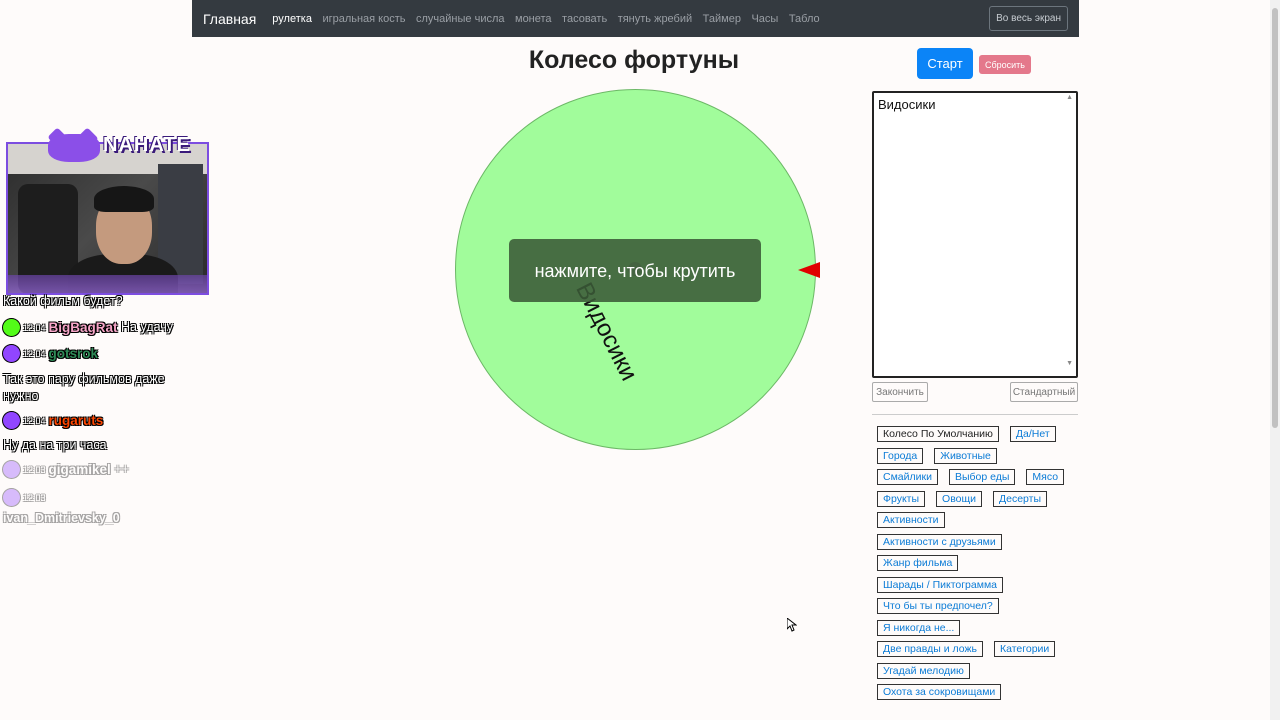  Describe the element at coordinates (907, 104) in the screenshot. I see `entries-text: Видосики` at that location.